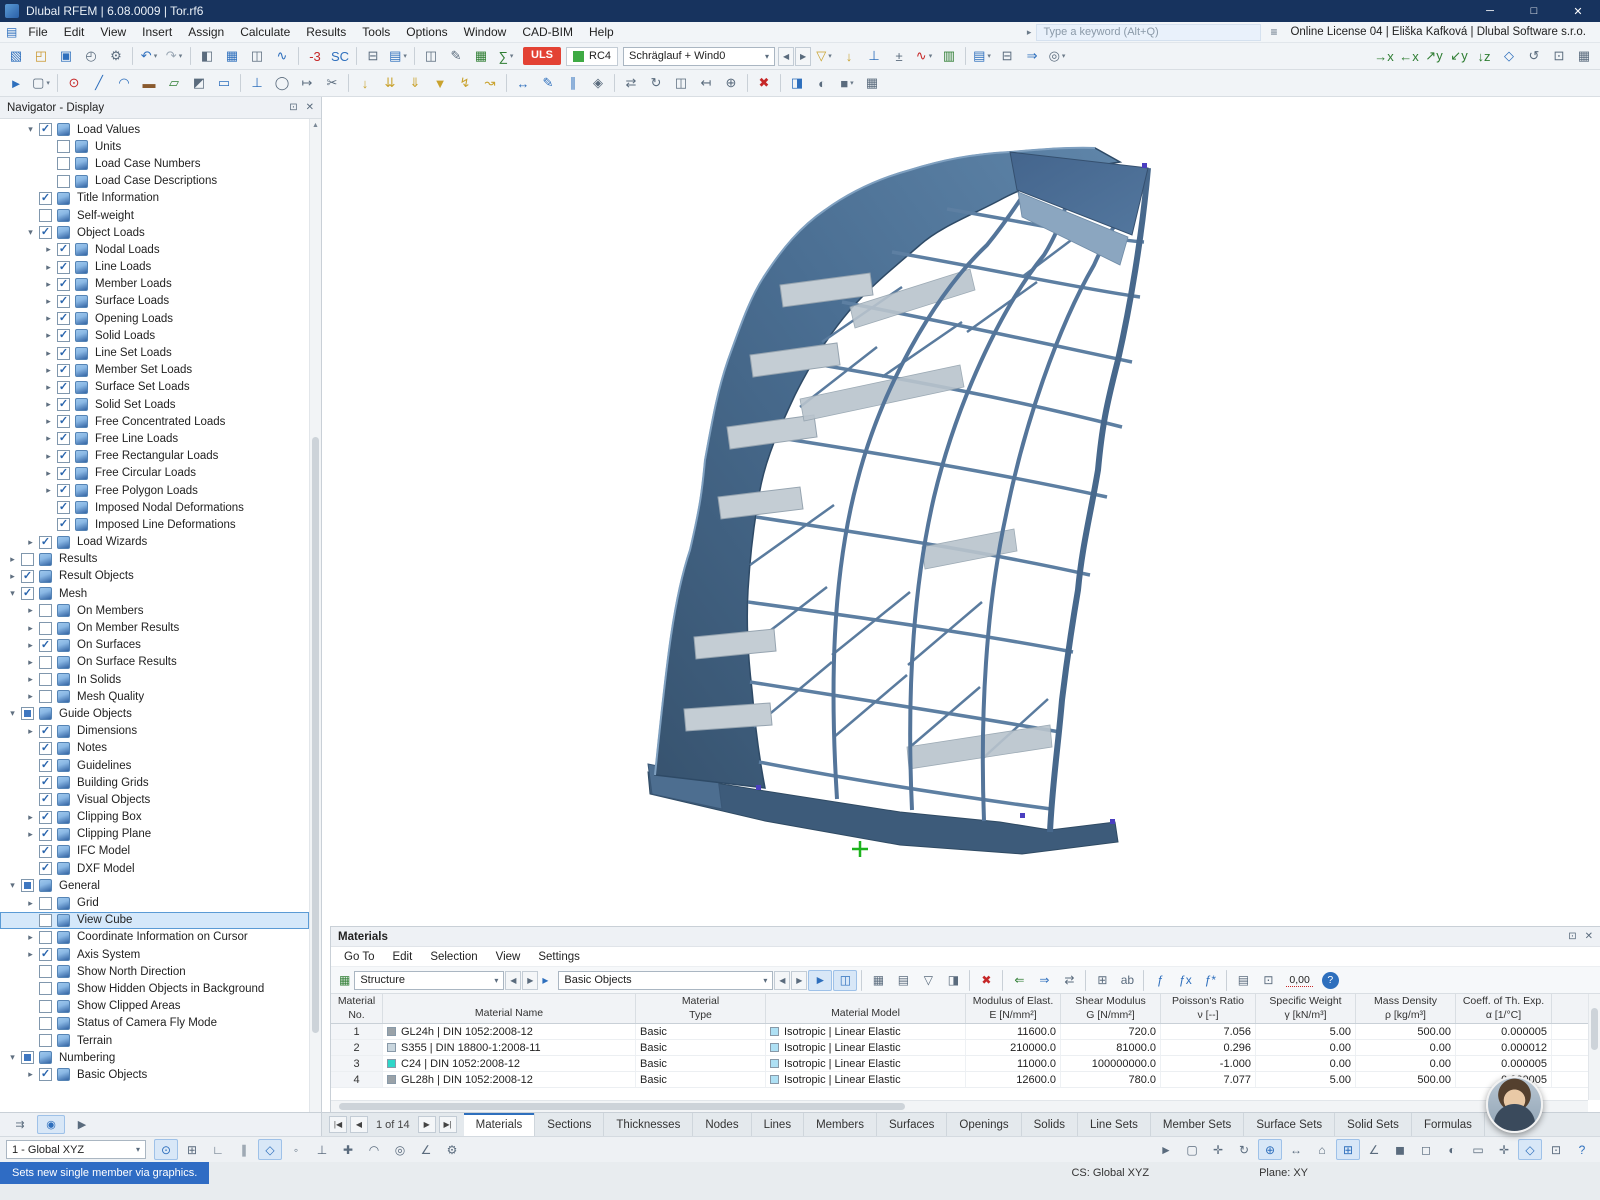  Describe the element at coordinates (154, 438) in the screenshot. I see `tree-item: Free Line Loads` at that location.